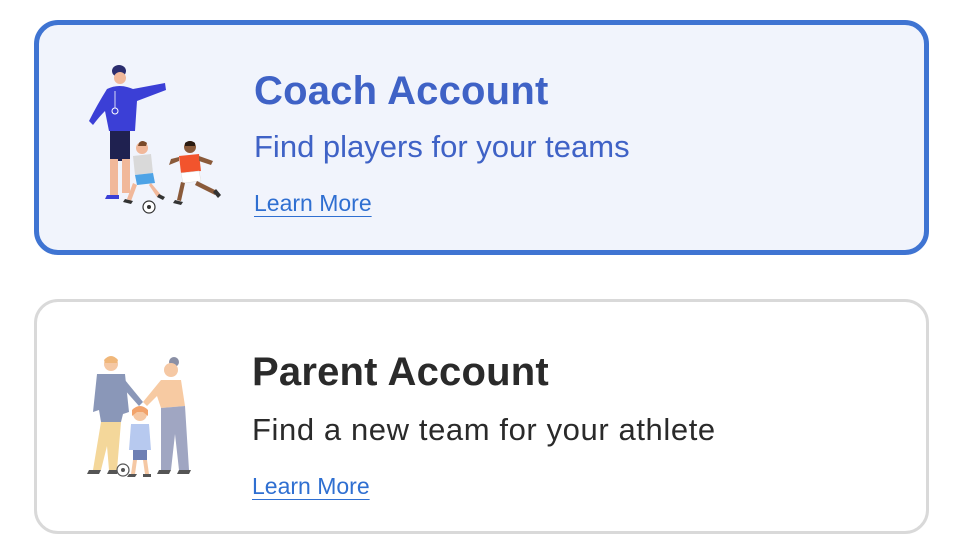 Image resolution: width=956 pixels, height=558 pixels. Describe the element at coordinates (155, 139) in the screenshot. I see `coach-with-players-illustration` at that location.